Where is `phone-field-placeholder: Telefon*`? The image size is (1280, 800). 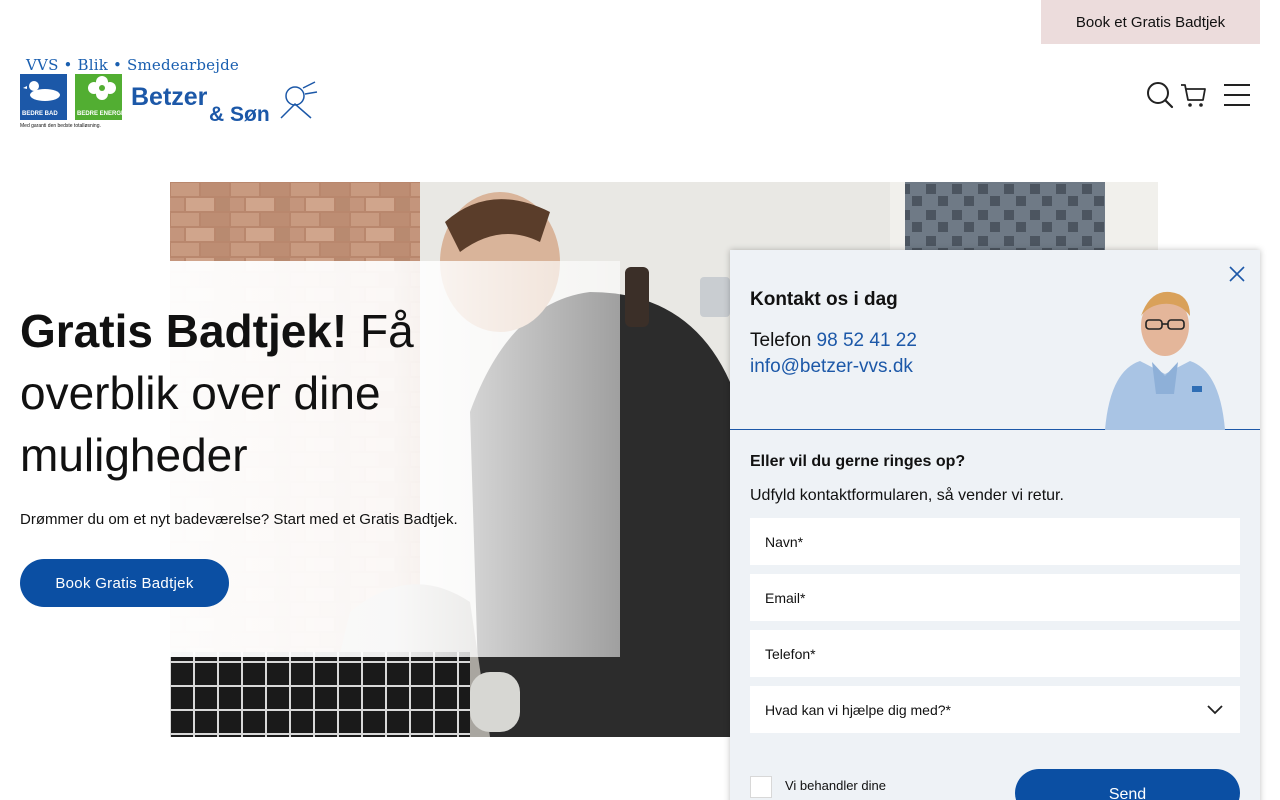
phone-field-placeholder: Telefon* is located at coordinates (790, 653).